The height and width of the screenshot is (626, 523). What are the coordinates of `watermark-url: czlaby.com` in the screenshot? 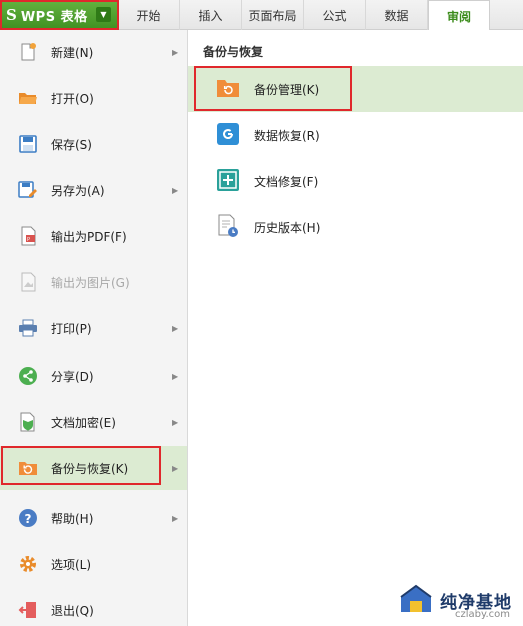 It's located at (483, 614).